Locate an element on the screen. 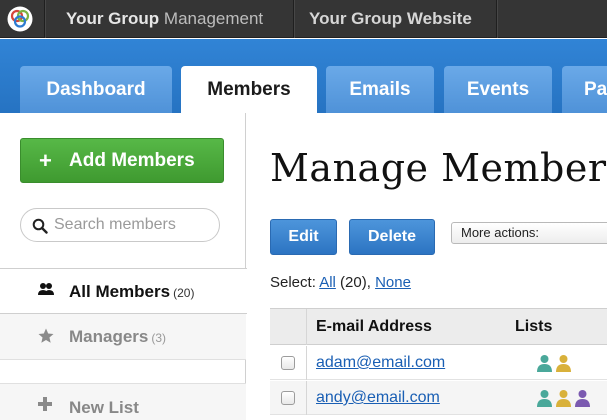  tab-emails: Emails is located at coordinates (380, 89).